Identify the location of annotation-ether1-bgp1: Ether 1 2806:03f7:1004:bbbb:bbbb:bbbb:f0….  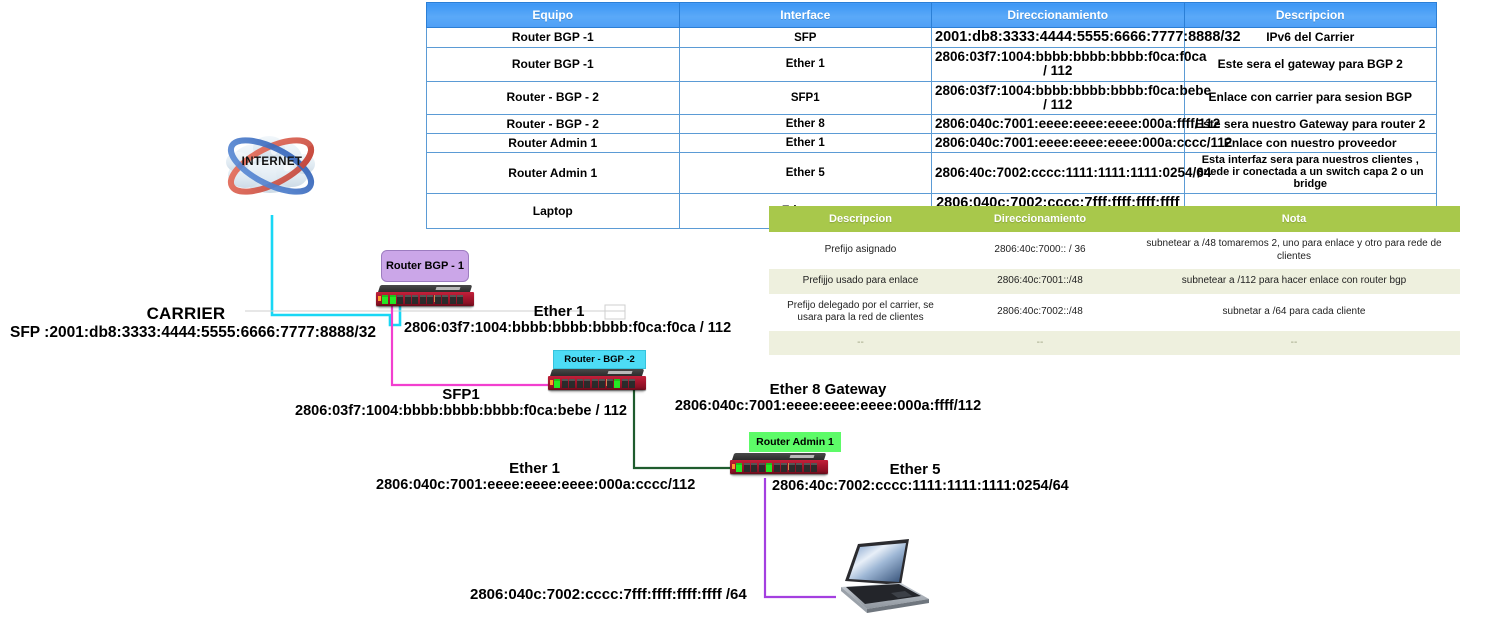
(568, 319).